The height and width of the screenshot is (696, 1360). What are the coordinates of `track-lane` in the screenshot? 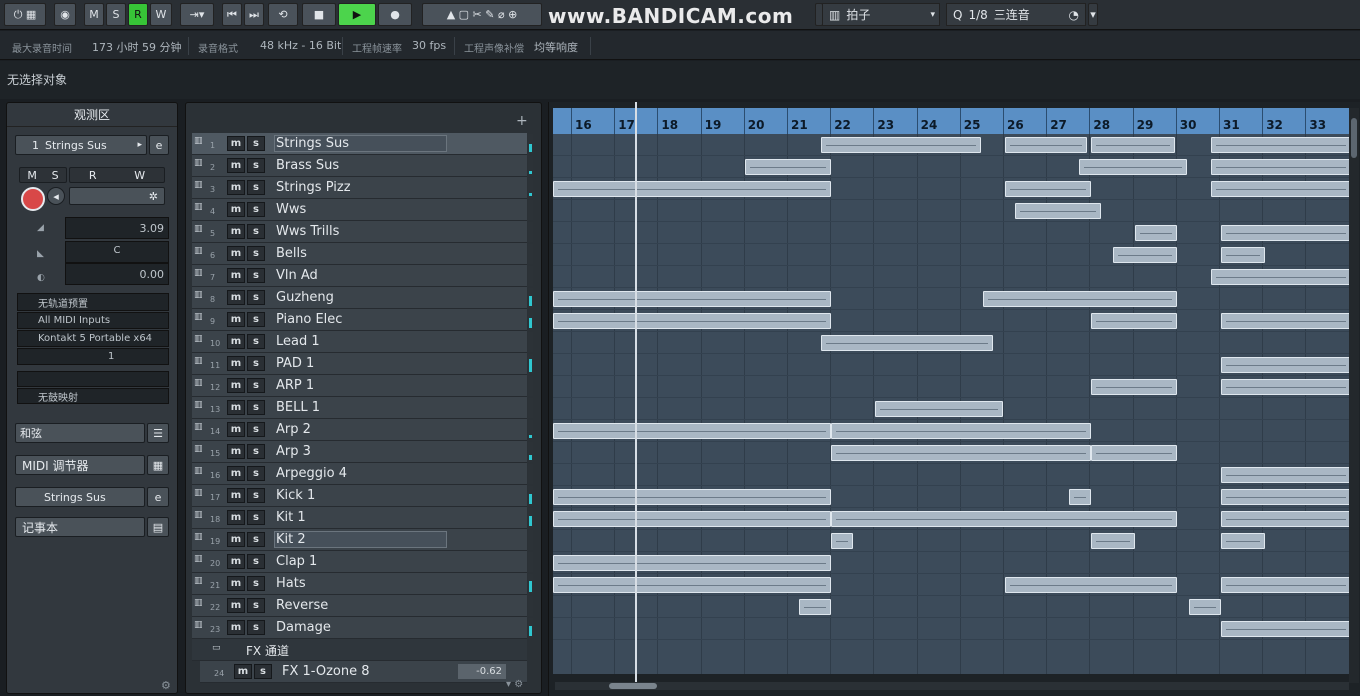 It's located at (951, 211).